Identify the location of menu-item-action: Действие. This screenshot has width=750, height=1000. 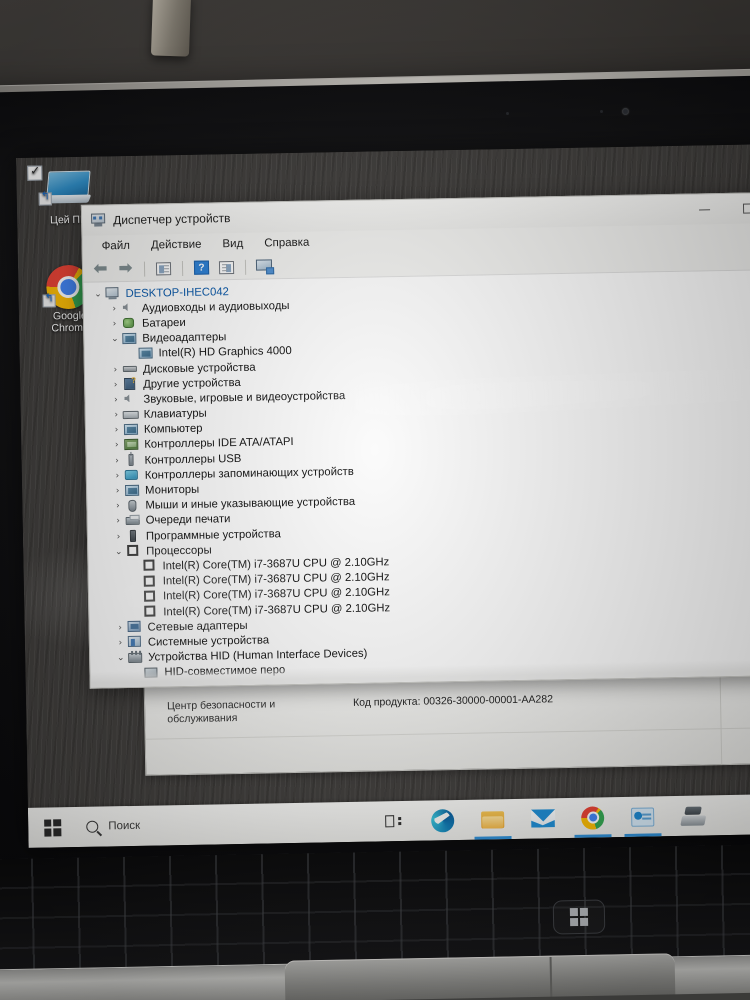
(176, 245).